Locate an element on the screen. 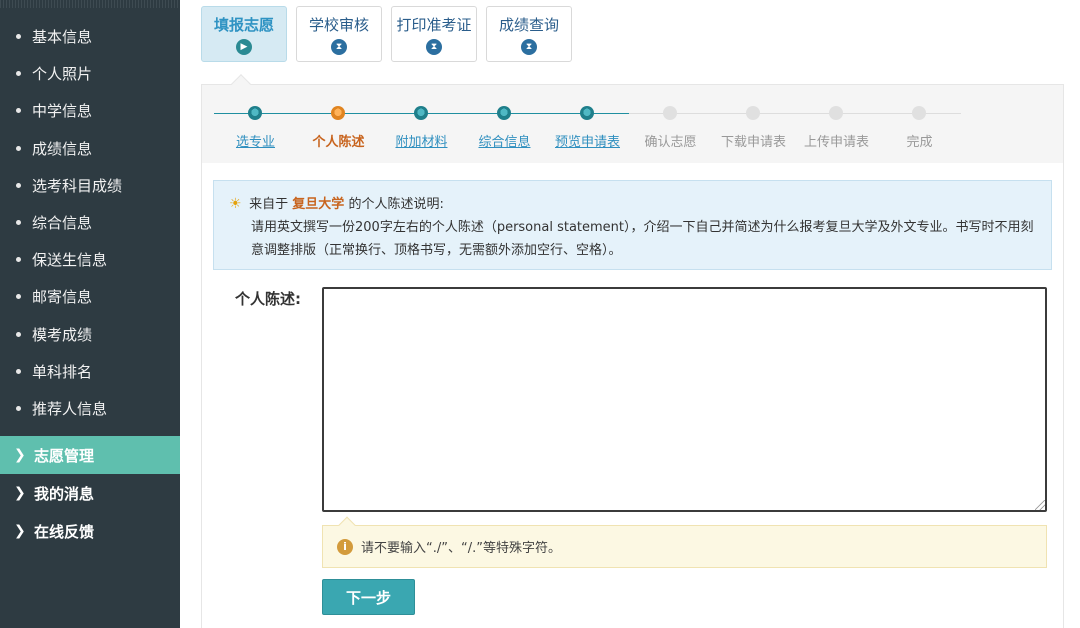  sidebar-item-basic-info: 基本信息 is located at coordinates (90, 36).